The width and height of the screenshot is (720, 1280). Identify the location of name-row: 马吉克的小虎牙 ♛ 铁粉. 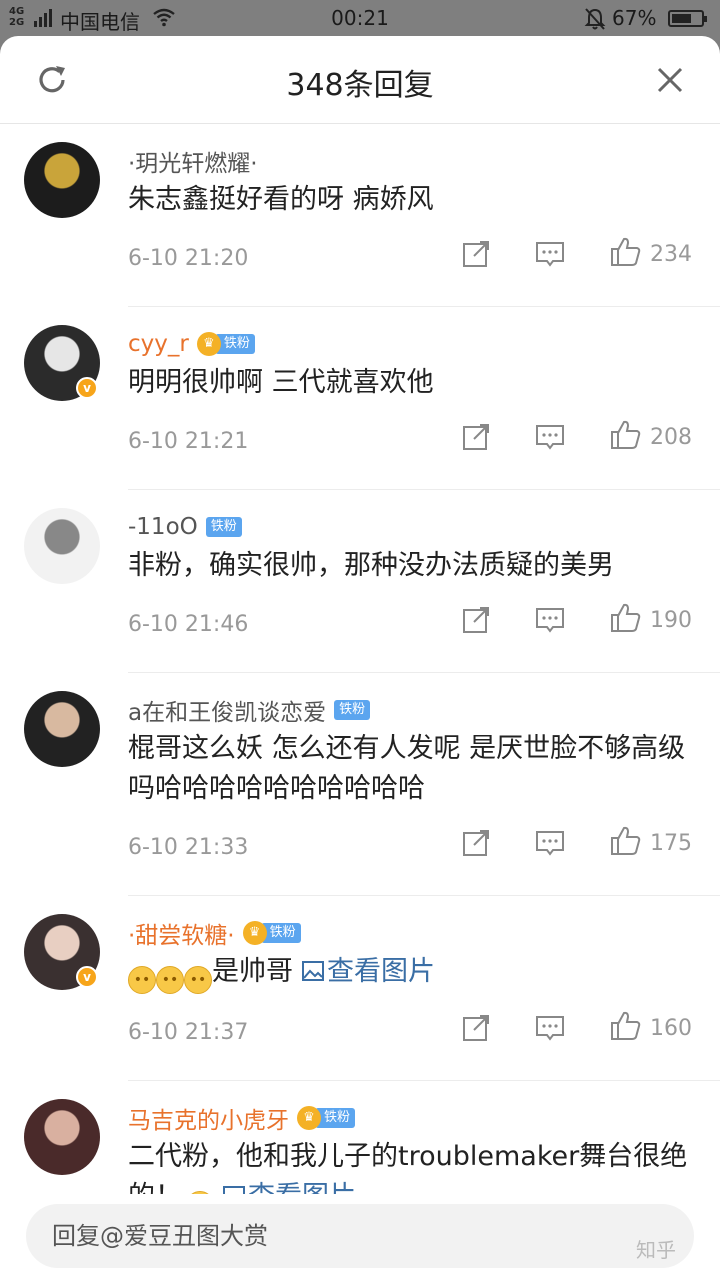
(410, 1108).